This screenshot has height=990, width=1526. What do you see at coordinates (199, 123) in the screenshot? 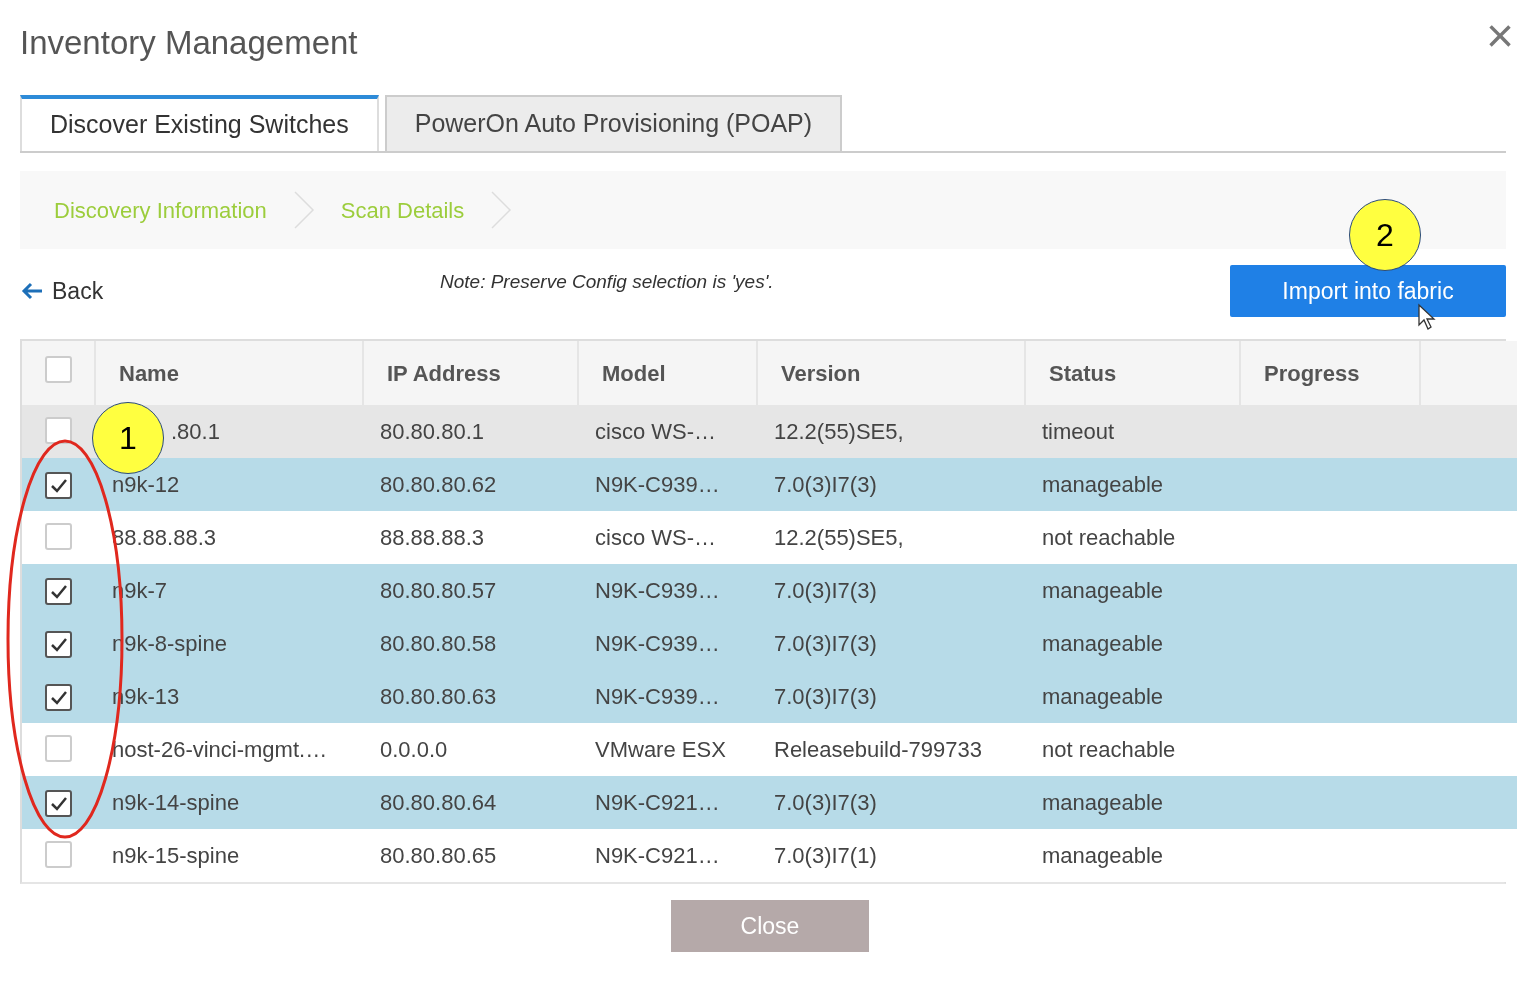
I see `tab: Discover Existing Switches` at bounding box center [199, 123].